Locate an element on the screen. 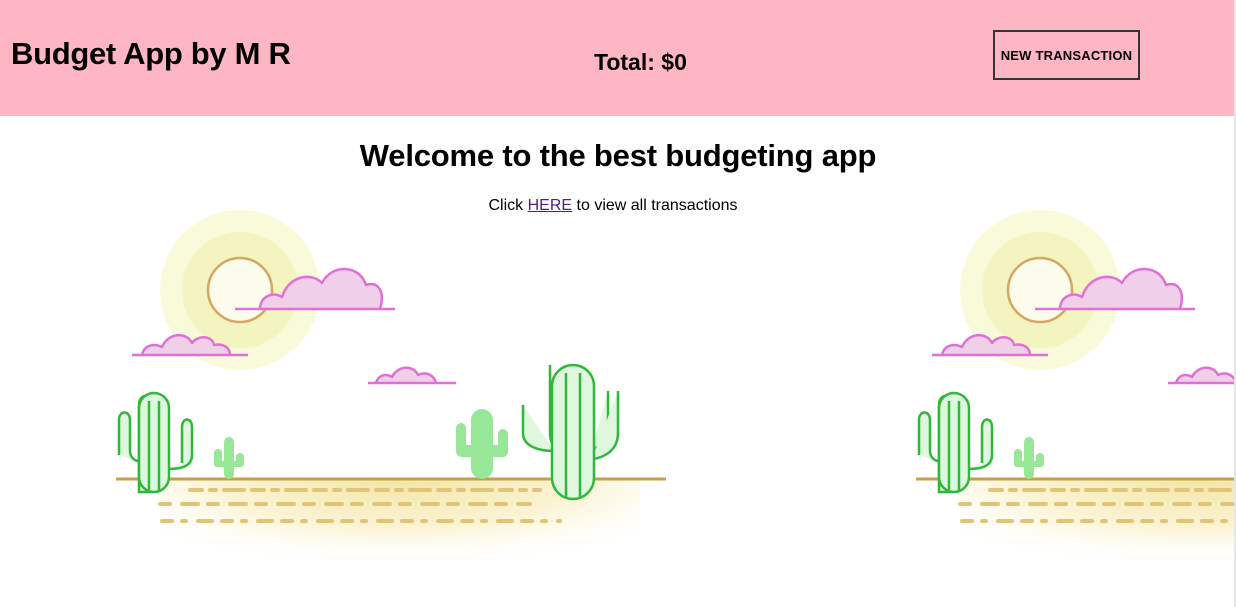 The width and height of the screenshot is (1236, 607). new-transaction-button: NEW TRANSACTION is located at coordinates (1066, 55).